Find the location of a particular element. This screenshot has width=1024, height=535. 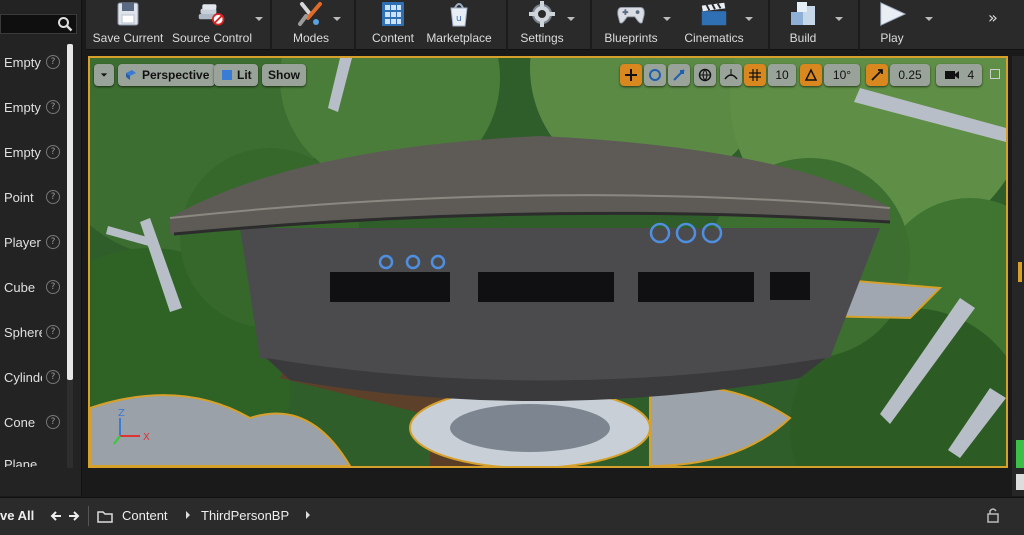

search-icon is located at coordinates (65, 24).